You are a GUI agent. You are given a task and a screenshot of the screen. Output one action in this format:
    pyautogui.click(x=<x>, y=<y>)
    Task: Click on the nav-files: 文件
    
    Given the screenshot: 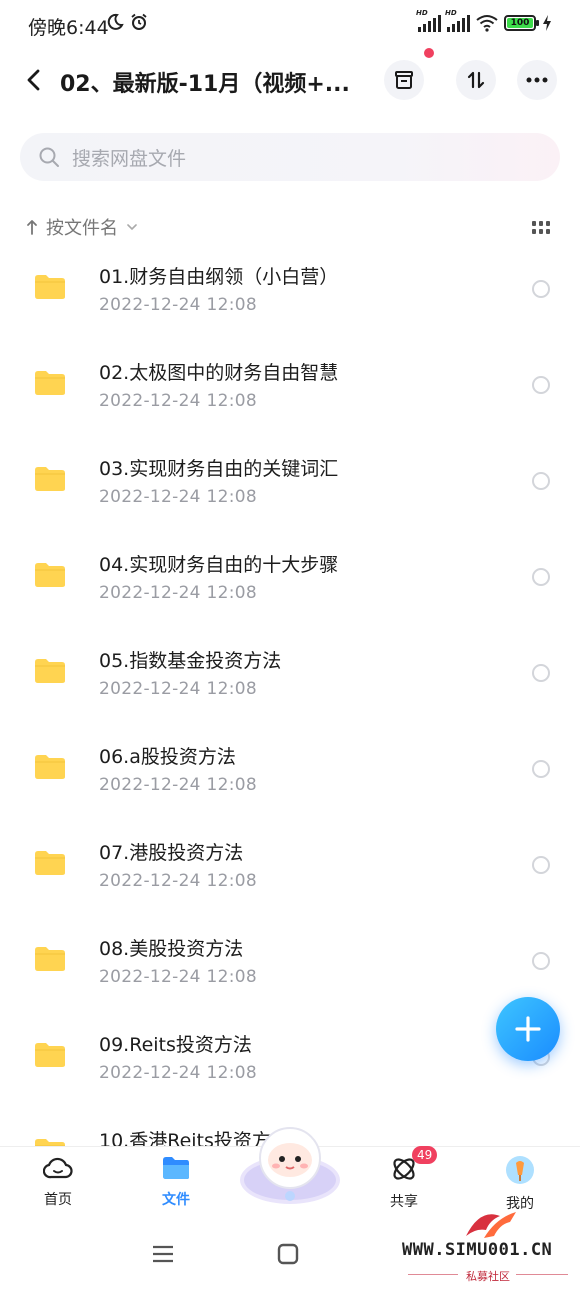 What is the action you would take?
    pyautogui.click(x=176, y=1182)
    